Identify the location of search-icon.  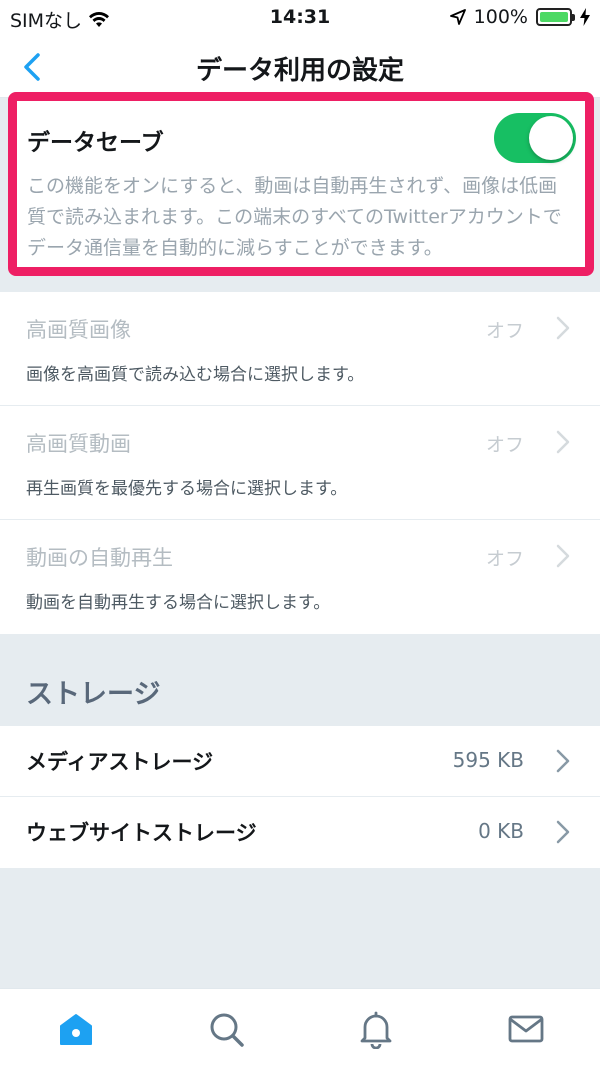
(226, 1029).